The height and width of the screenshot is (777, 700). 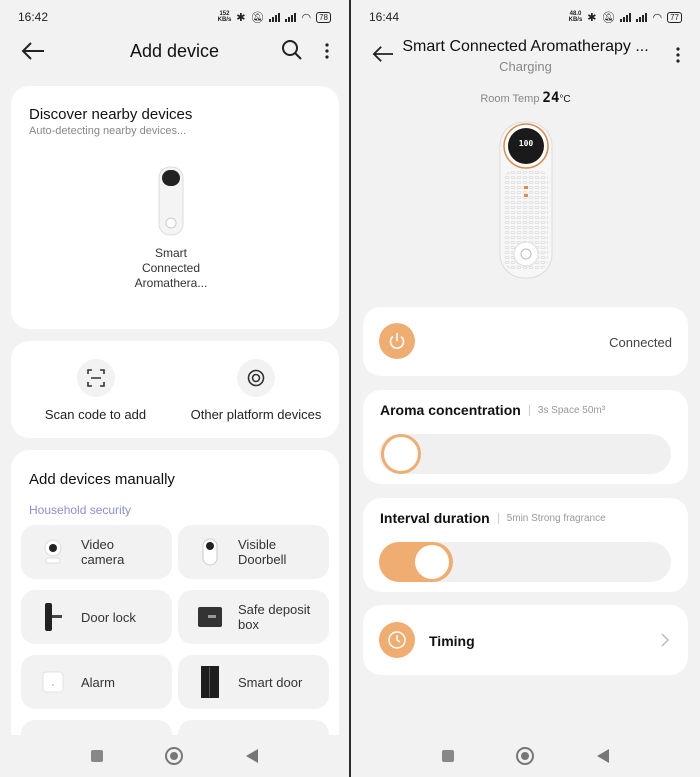 I want to click on category-household-security: Household security, so click(x=80, y=510).